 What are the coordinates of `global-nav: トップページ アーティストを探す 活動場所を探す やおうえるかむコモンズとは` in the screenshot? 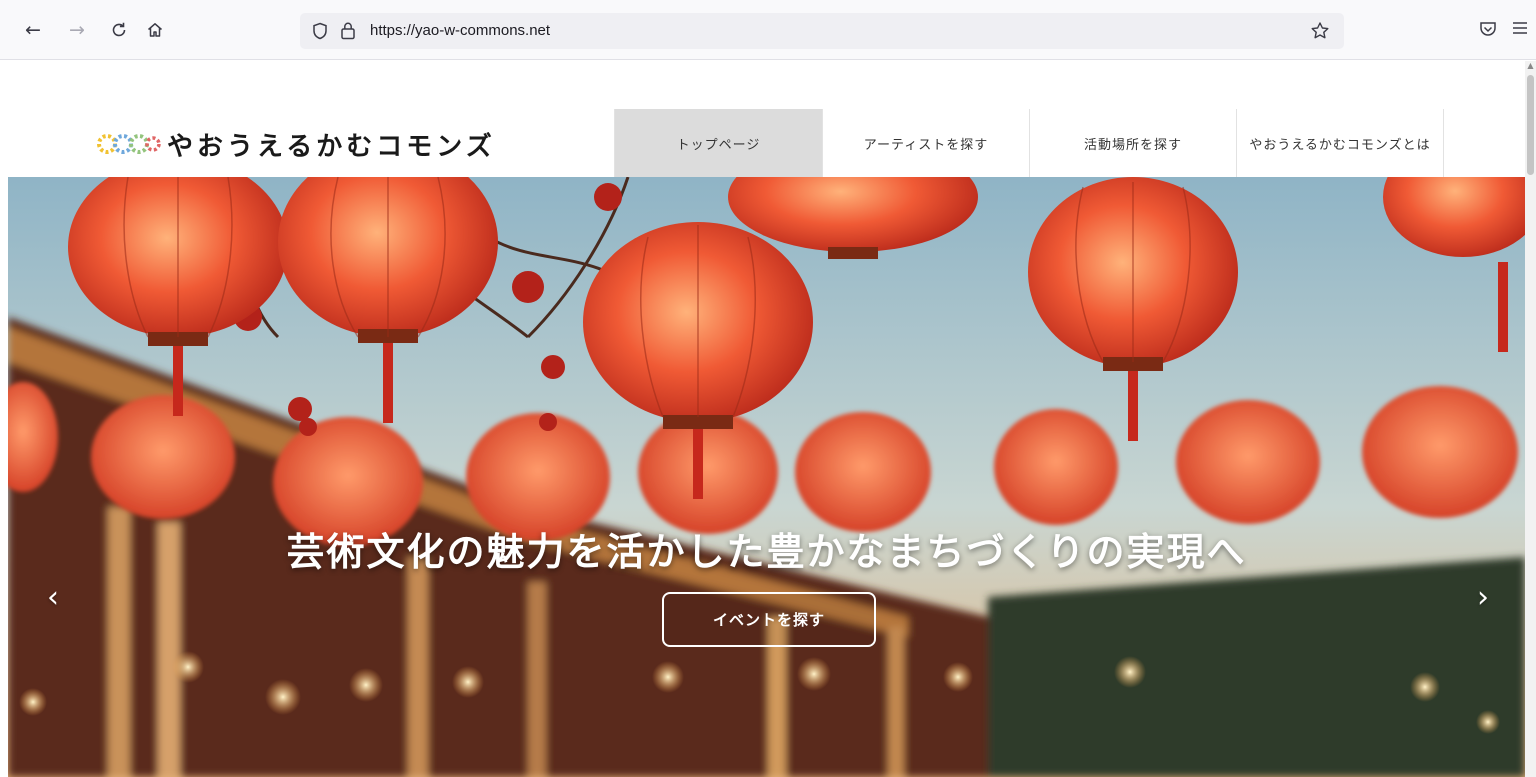 It's located at (1029, 143).